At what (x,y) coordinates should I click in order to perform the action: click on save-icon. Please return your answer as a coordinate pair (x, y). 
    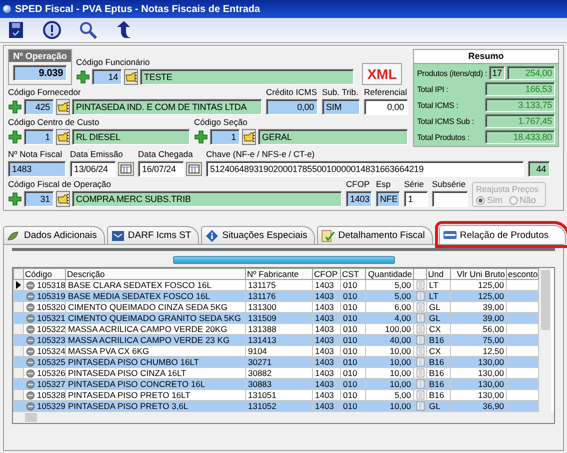
    Looking at the image, I should click on (16, 30).